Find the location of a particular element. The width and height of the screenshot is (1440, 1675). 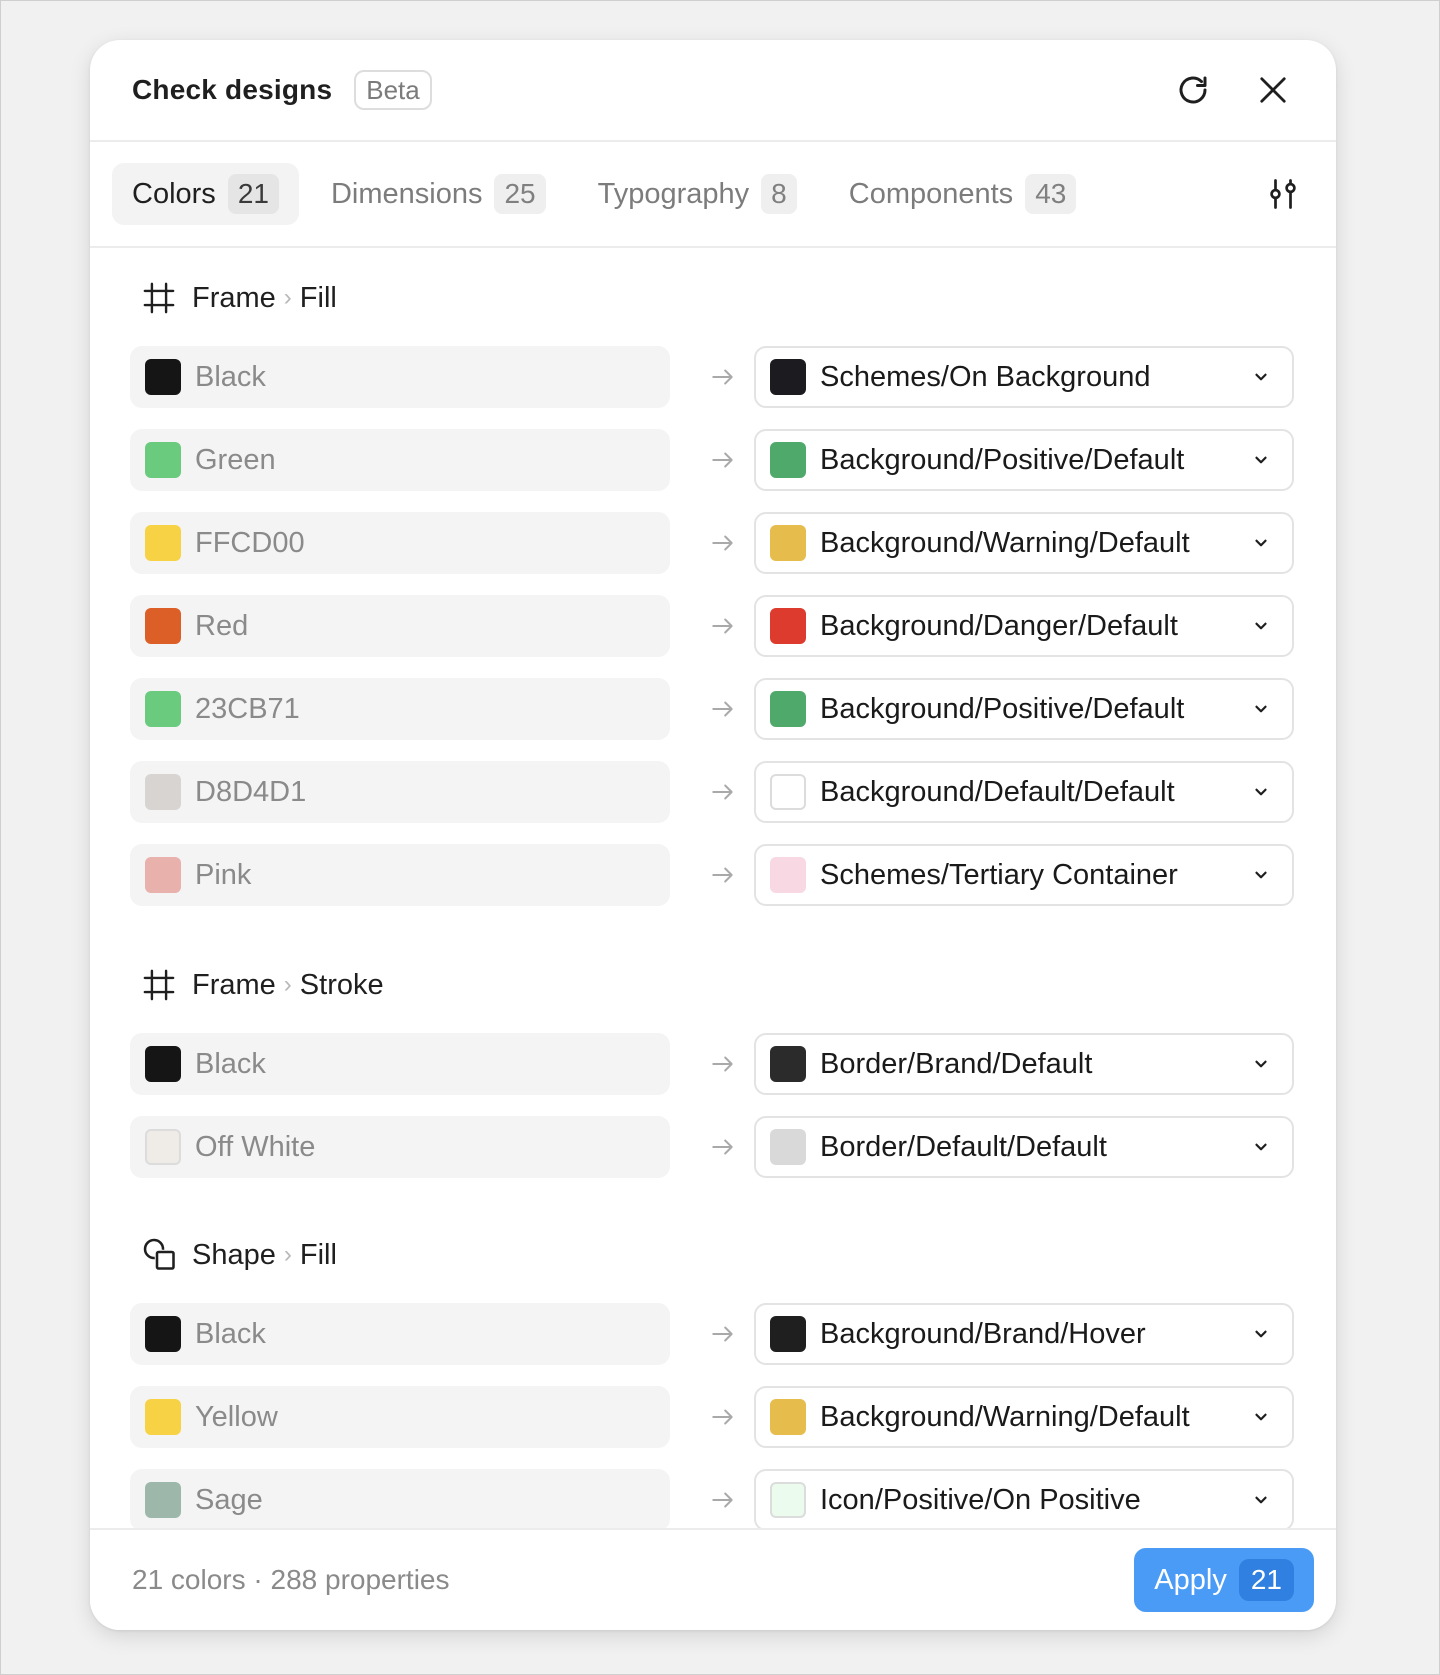

color-mapping-row: Pink Schemes/Tertiary Container is located at coordinates (712, 875).